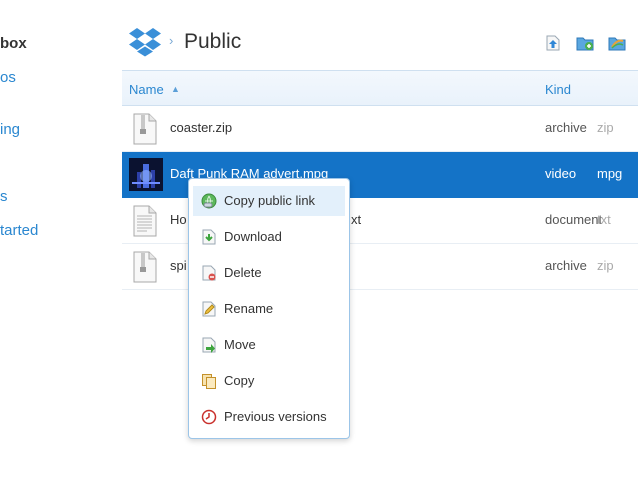  I want to click on rename-icon, so click(209, 309).